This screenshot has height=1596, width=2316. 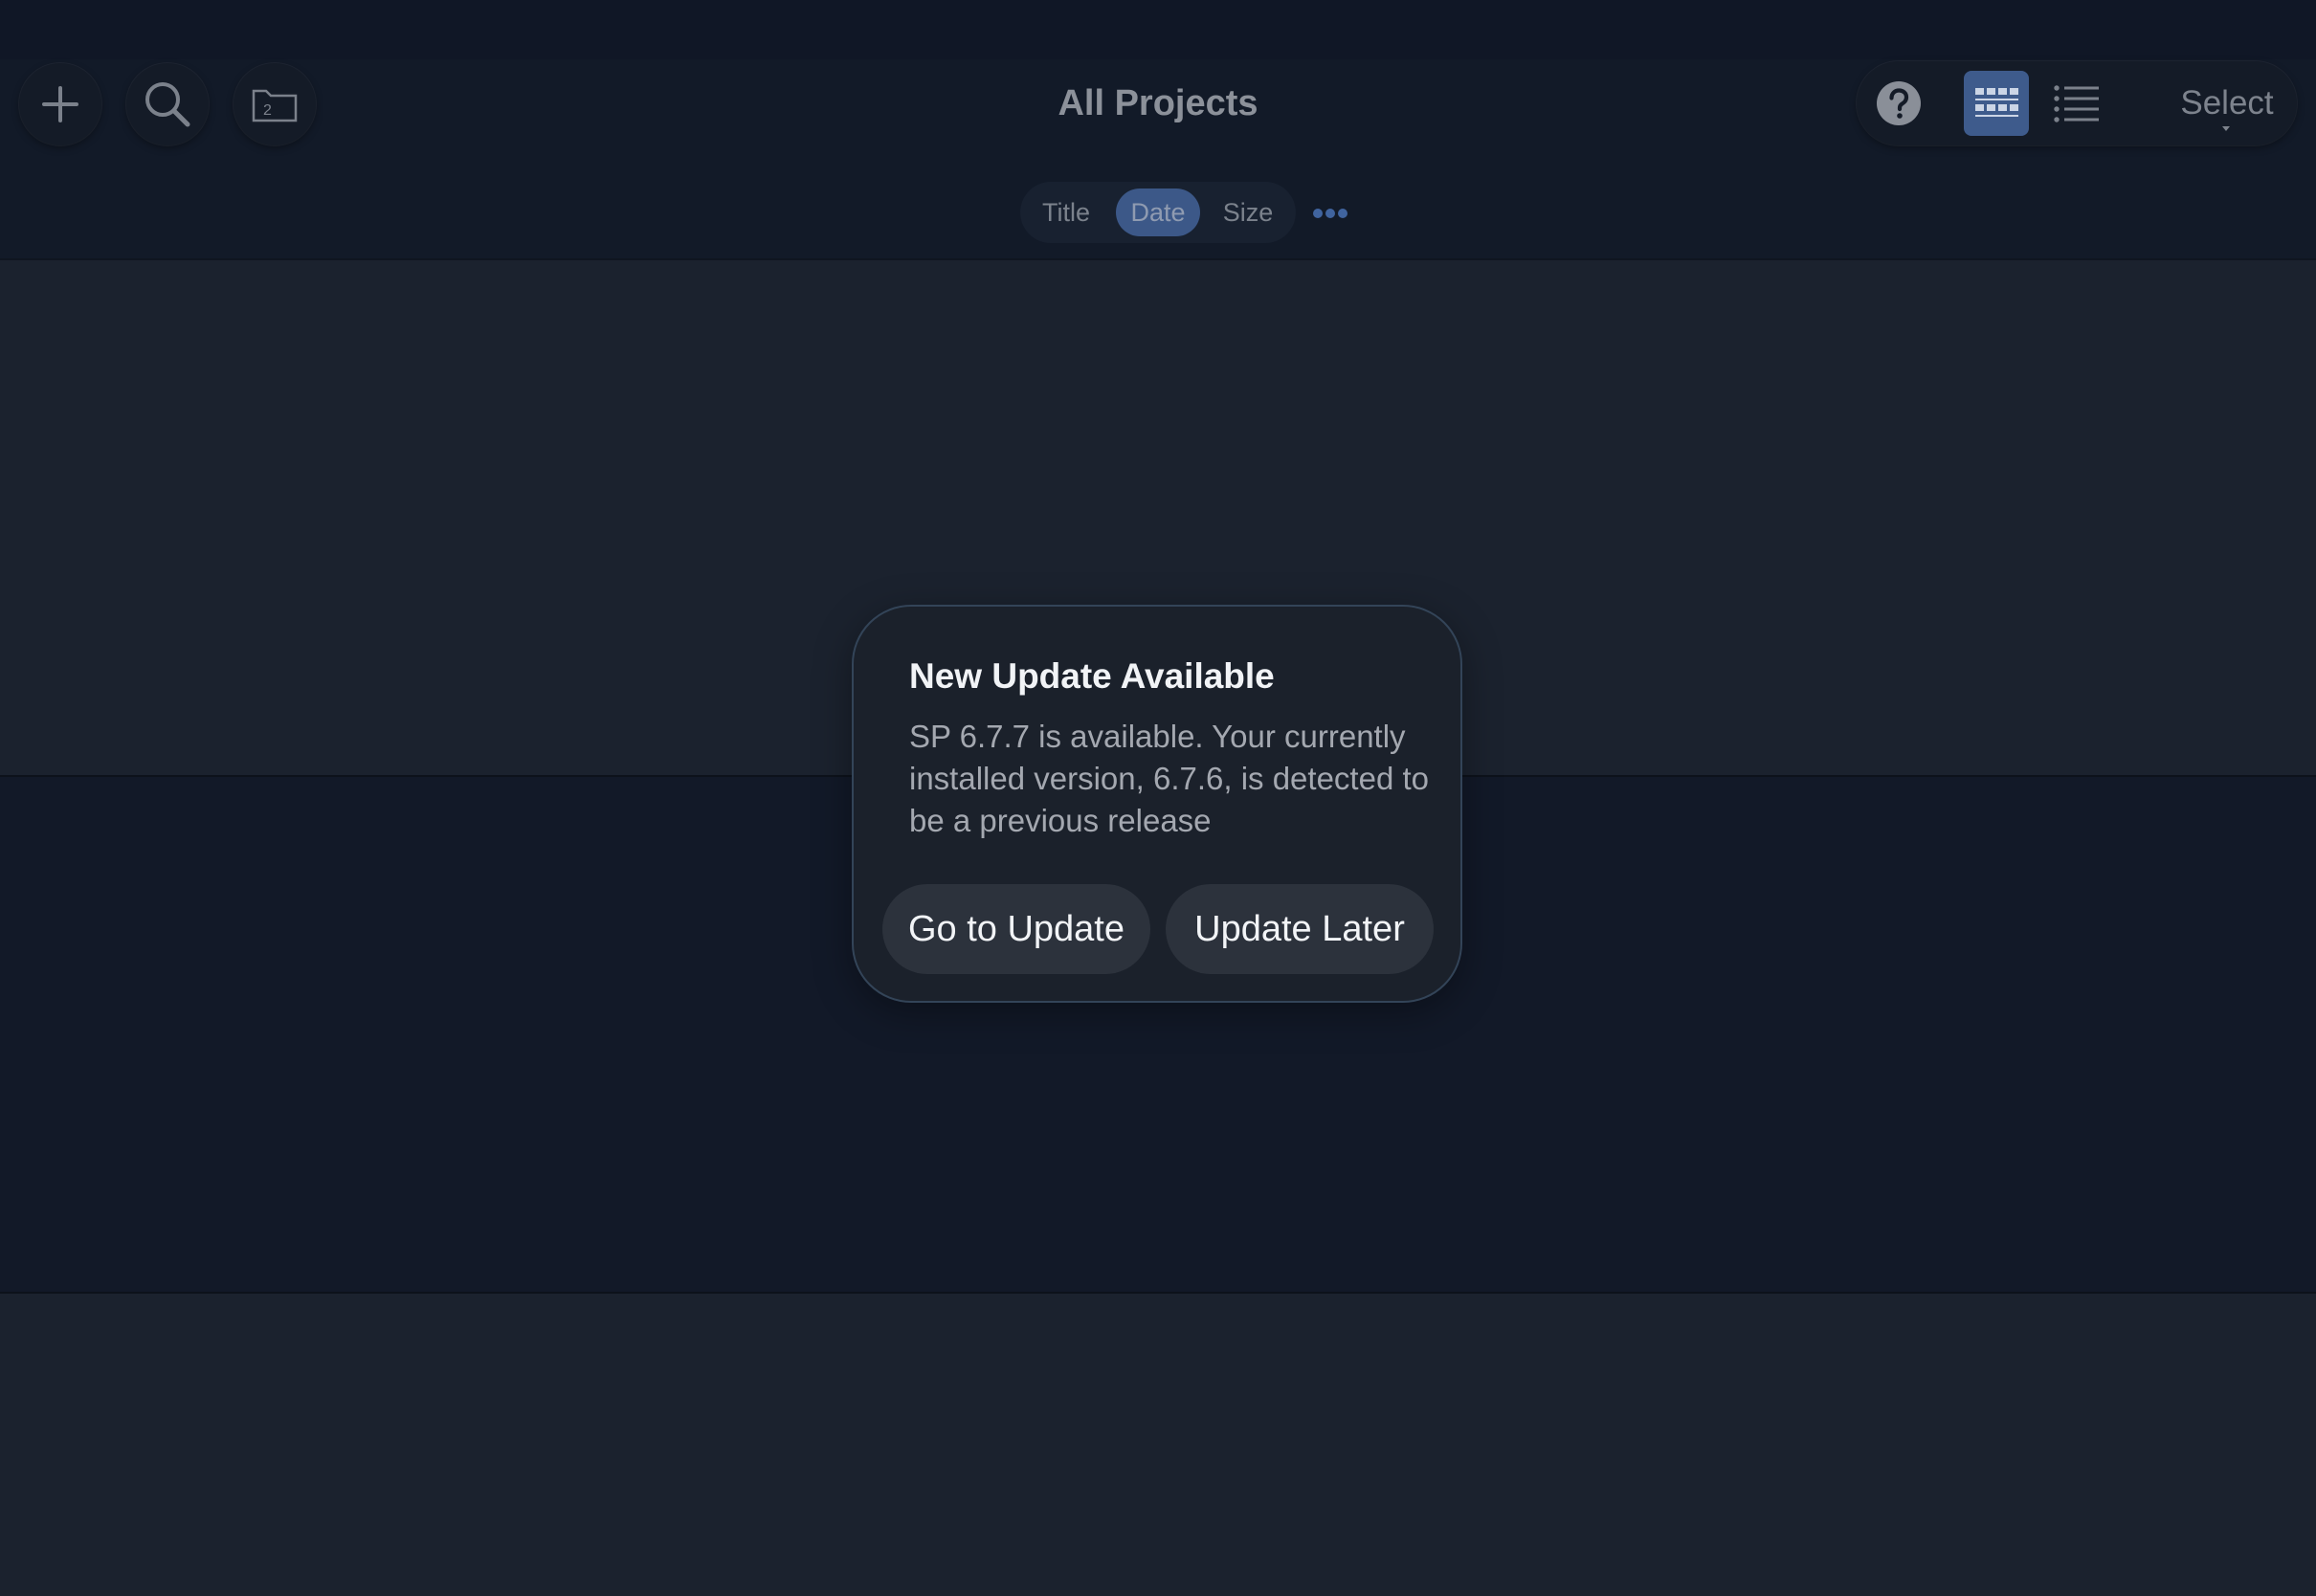 I want to click on folder-count: 2, so click(x=267, y=111).